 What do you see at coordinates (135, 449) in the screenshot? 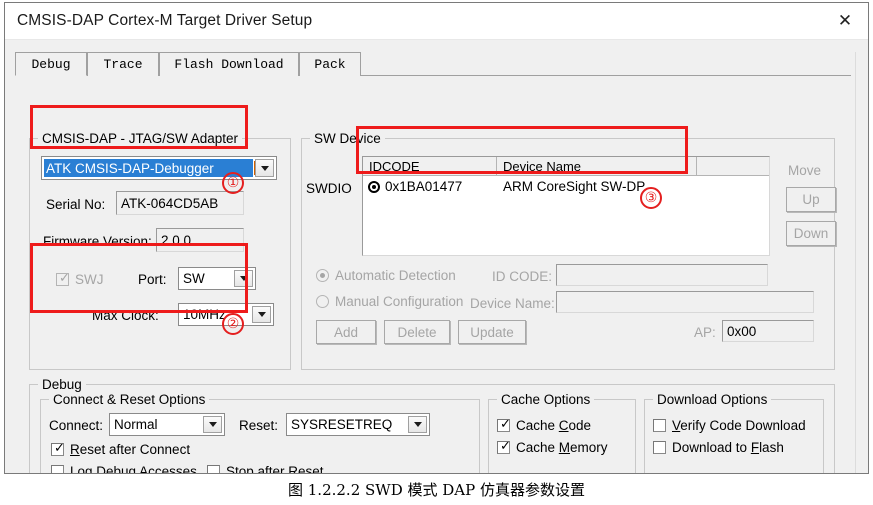
I see `reset-after-connect-rest: eset after Connect` at bounding box center [135, 449].